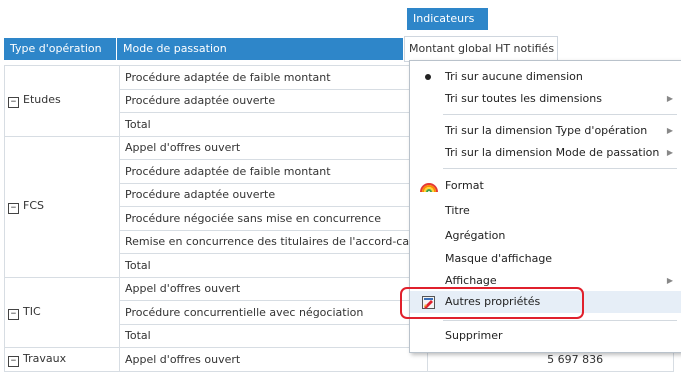  What do you see at coordinates (33, 205) in the screenshot?
I see `group-label: FCS` at bounding box center [33, 205].